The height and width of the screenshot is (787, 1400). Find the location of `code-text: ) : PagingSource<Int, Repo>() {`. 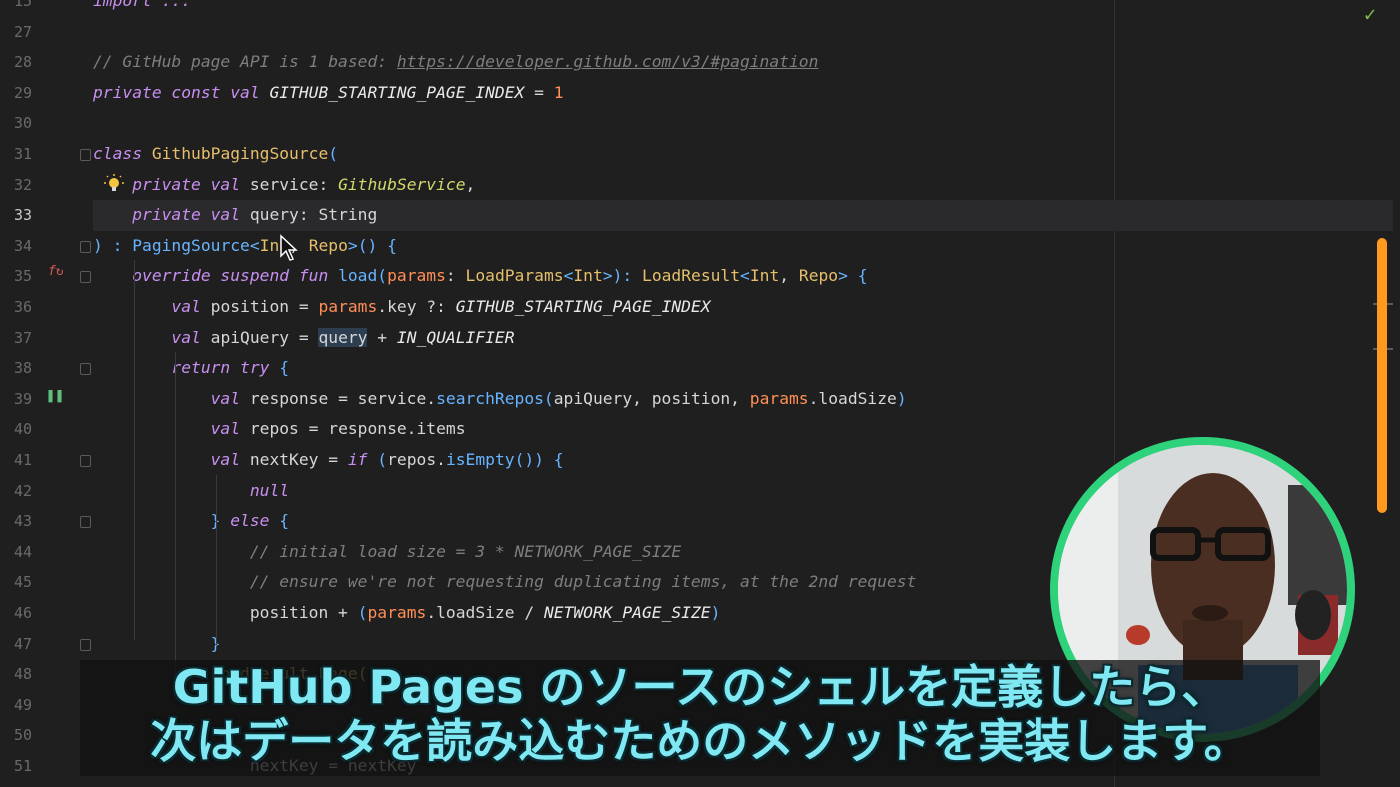

code-text: ) : PagingSource<Int, Repo>() { is located at coordinates (245, 246).